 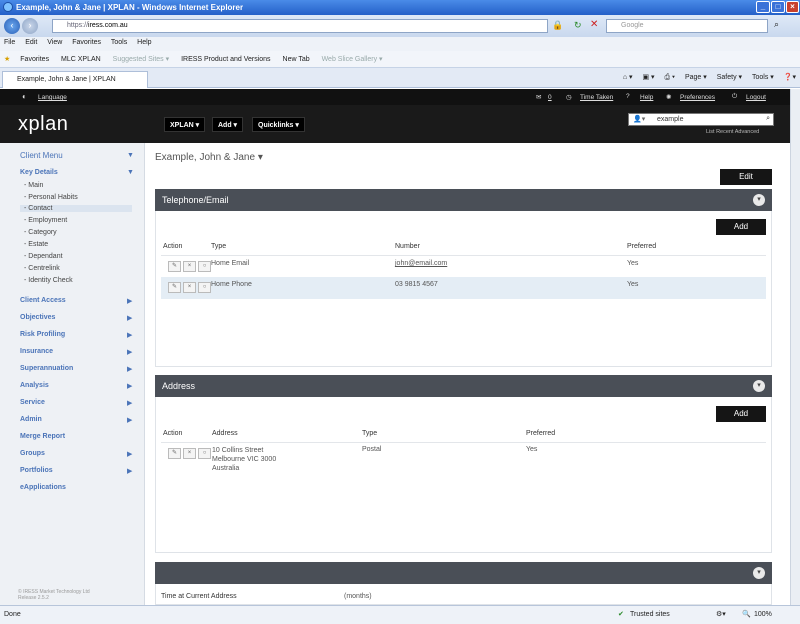 I want to click on fav-iress-product: IRESS Product and Versions, so click(x=226, y=59).